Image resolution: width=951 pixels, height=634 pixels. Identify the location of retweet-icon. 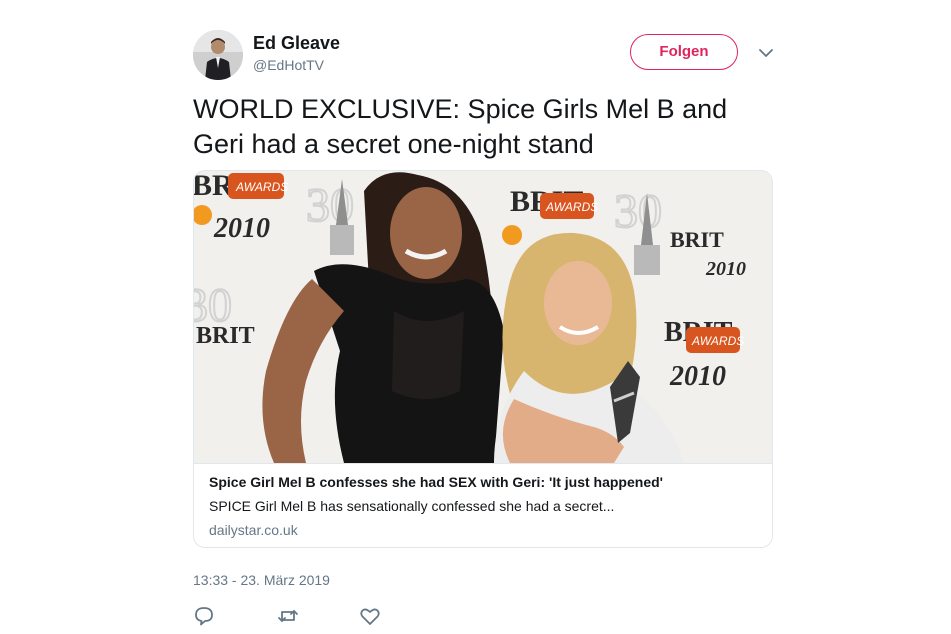
(288, 616).